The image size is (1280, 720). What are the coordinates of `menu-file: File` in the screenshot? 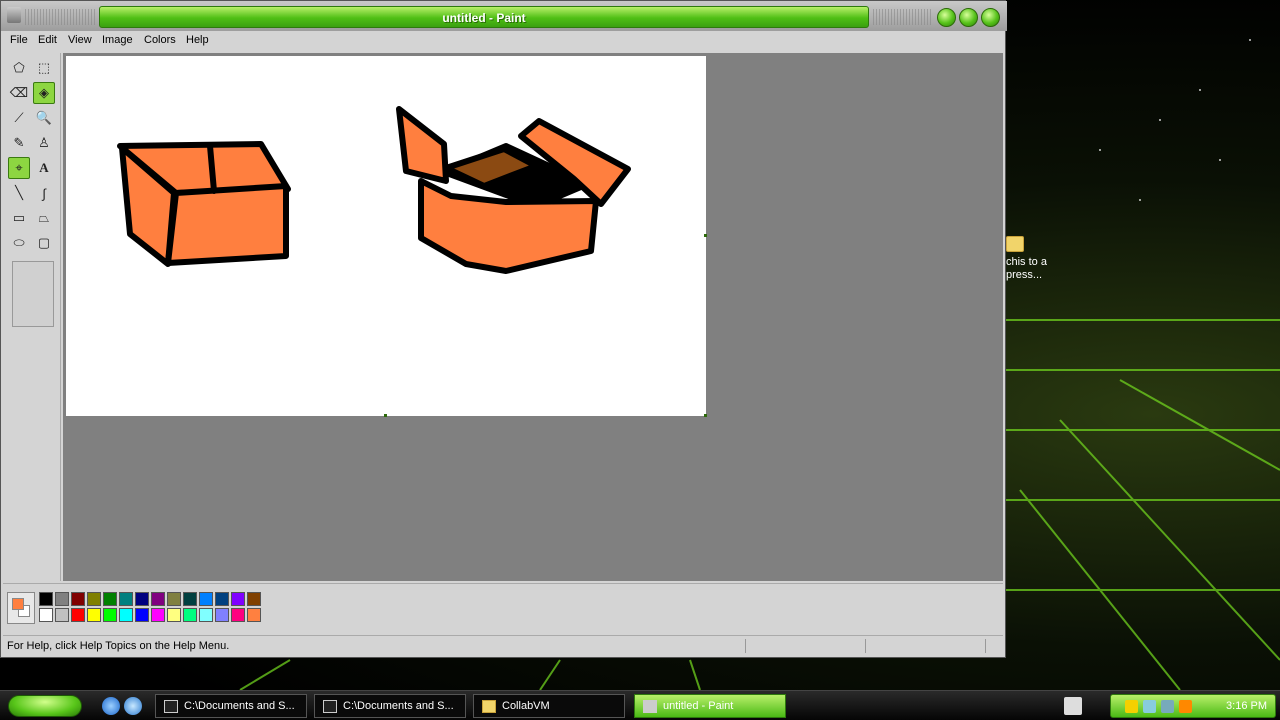 It's located at (19, 40).